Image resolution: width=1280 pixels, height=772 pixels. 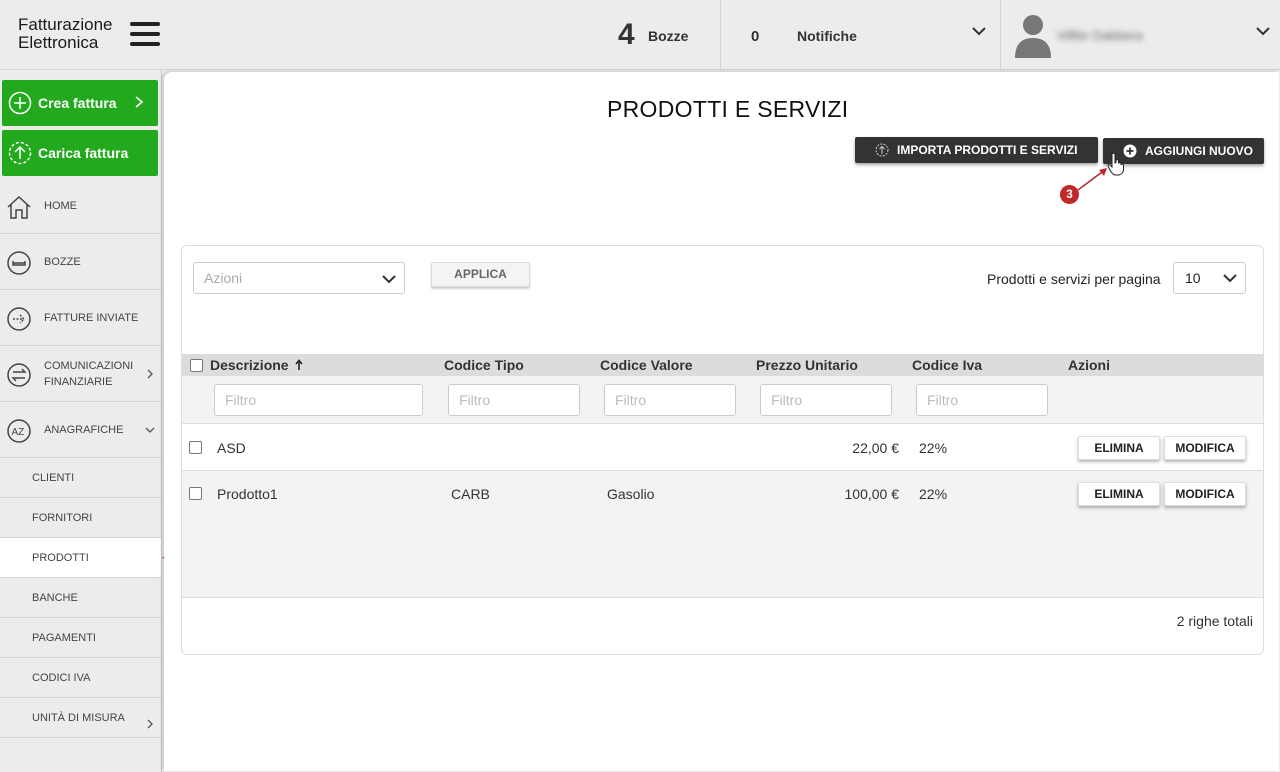 I want to click on sidebar-subitem-label: UNITÀ DI MISURA, so click(x=78, y=718).